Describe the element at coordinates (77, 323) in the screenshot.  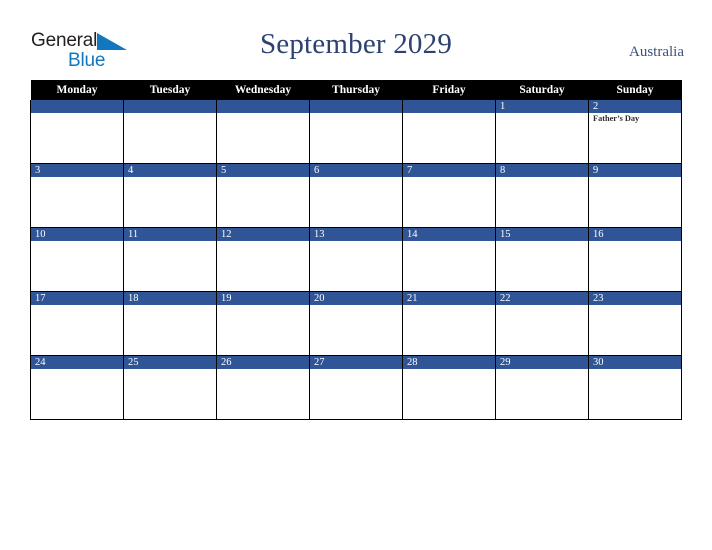
I see `calendar-day-cell: 17` at that location.